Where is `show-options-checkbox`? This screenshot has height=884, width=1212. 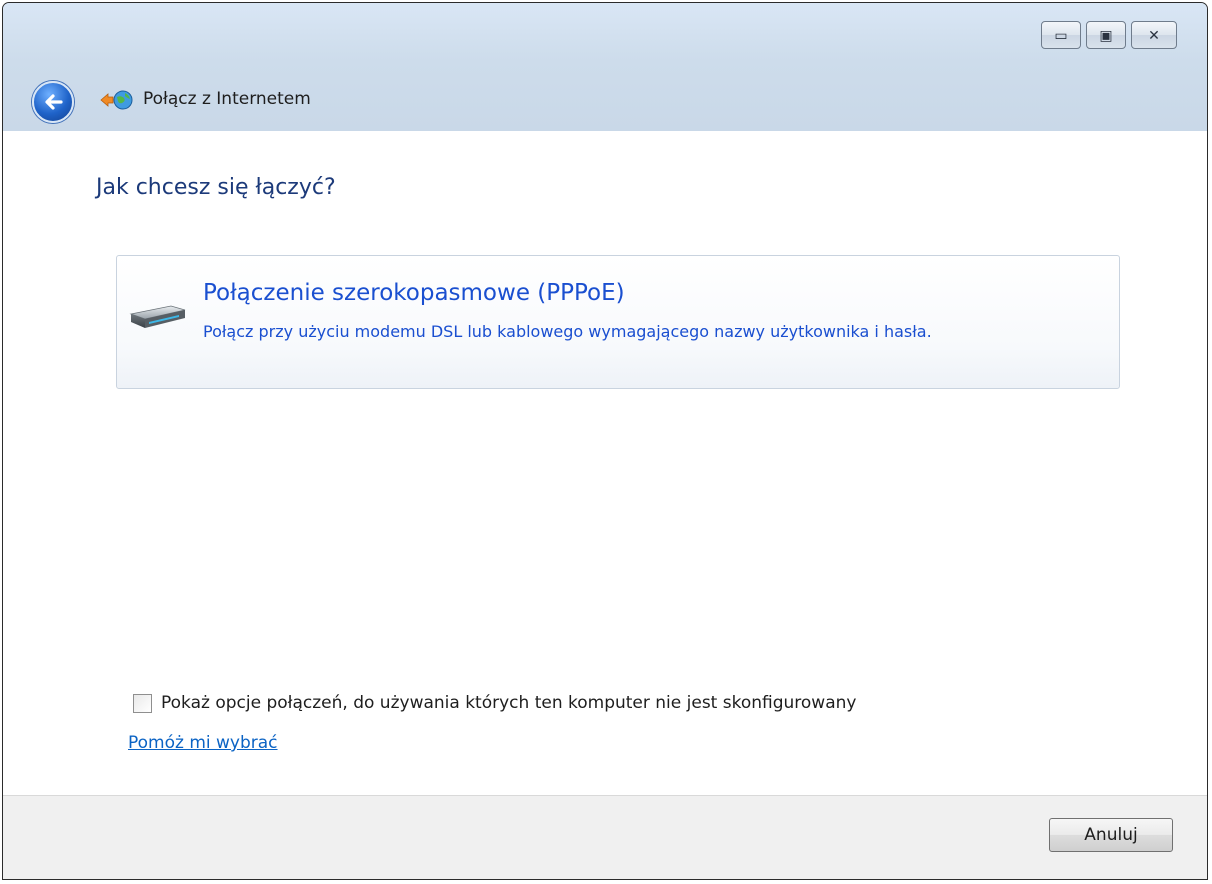 show-options-checkbox is located at coordinates (142, 703).